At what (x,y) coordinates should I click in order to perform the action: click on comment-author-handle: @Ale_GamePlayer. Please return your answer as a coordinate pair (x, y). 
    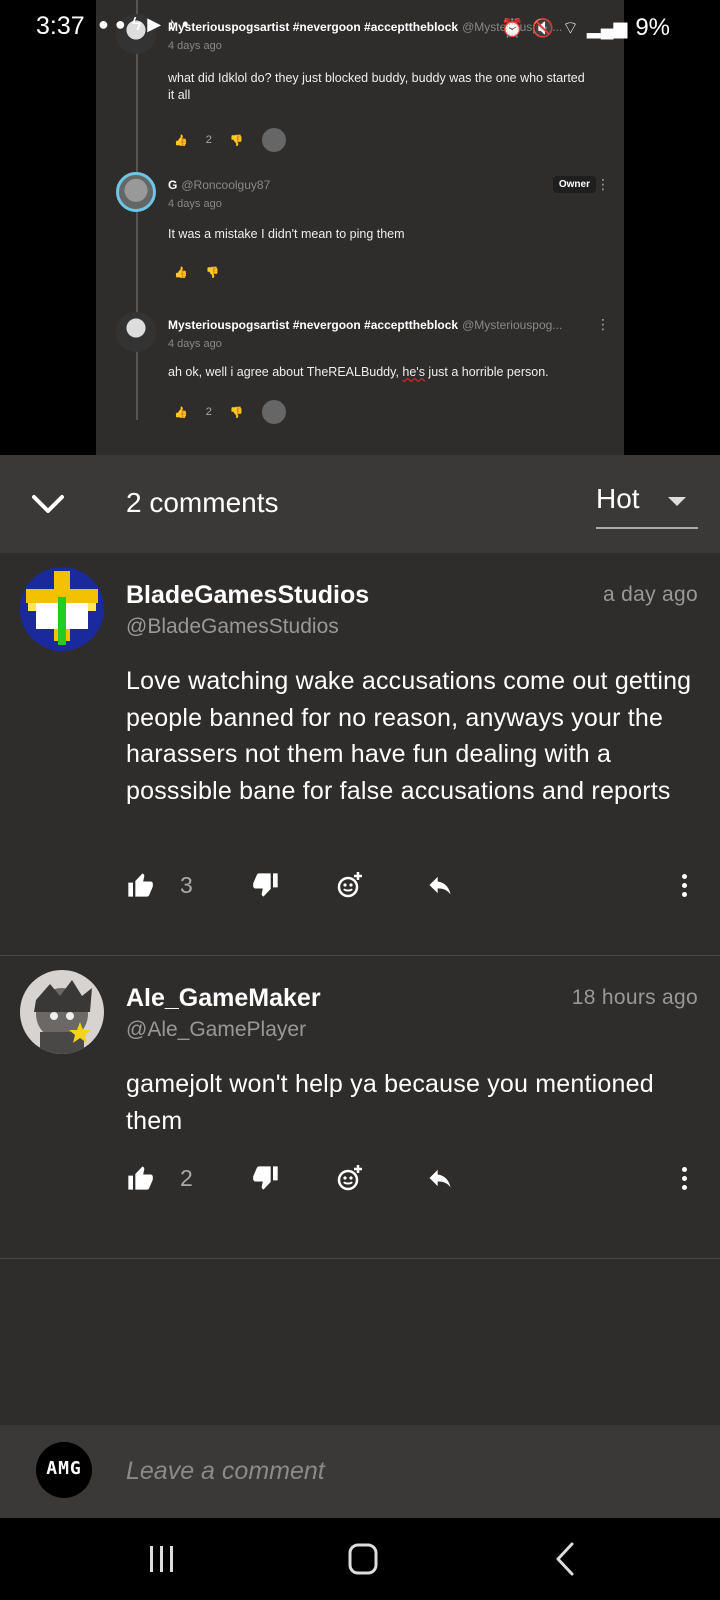
    Looking at the image, I should click on (216, 1030).